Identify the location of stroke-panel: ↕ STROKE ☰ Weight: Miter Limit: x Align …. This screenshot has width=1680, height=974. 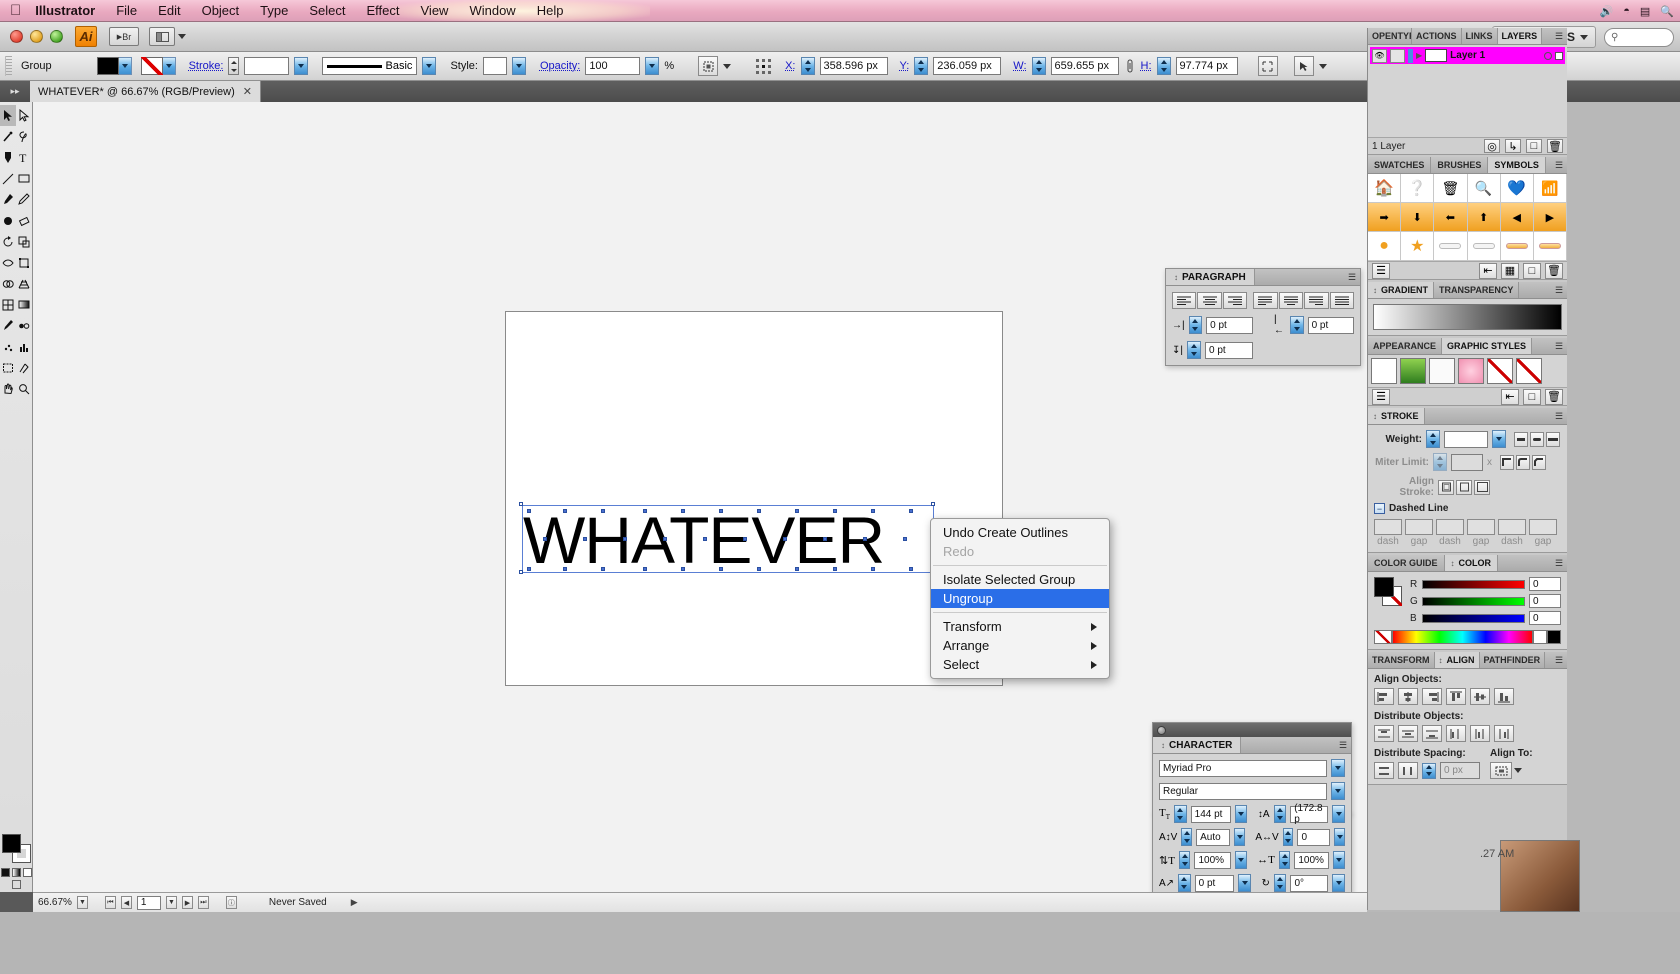
(1467, 480).